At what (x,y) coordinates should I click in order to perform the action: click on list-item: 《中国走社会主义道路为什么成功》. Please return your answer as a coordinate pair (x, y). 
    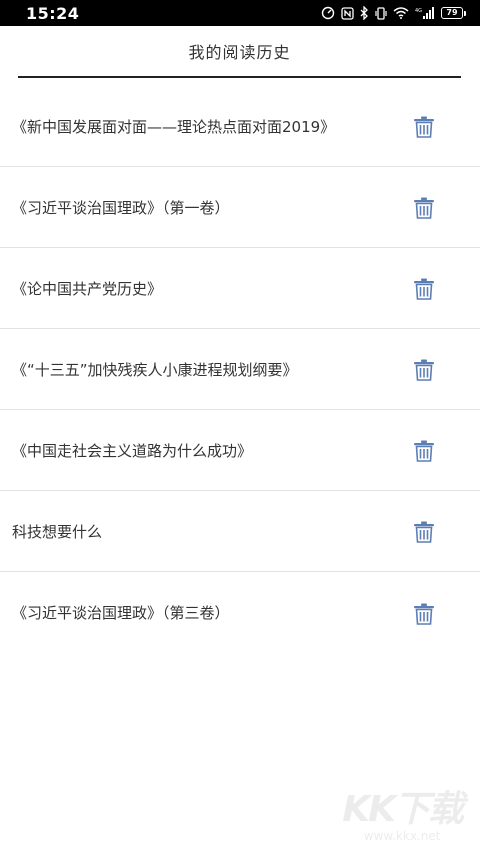
    Looking at the image, I should click on (240, 450).